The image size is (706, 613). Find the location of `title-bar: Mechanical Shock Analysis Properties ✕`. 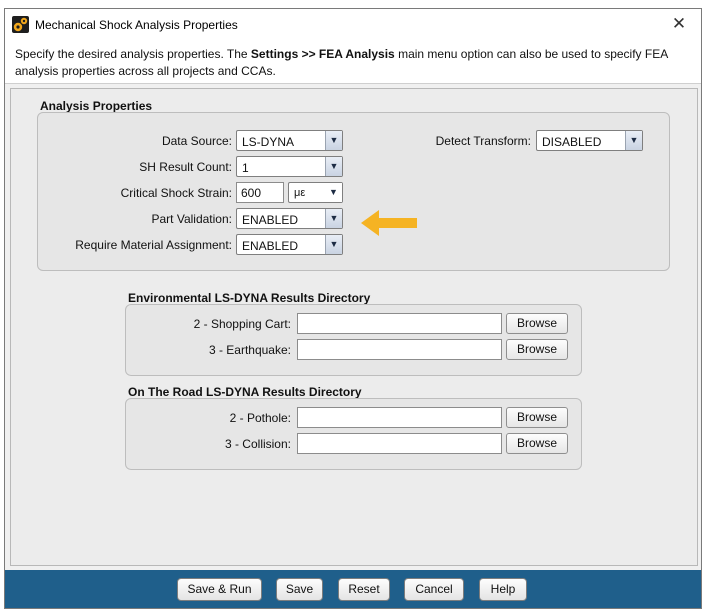

title-bar: Mechanical Shock Analysis Properties ✕ is located at coordinates (353, 24).